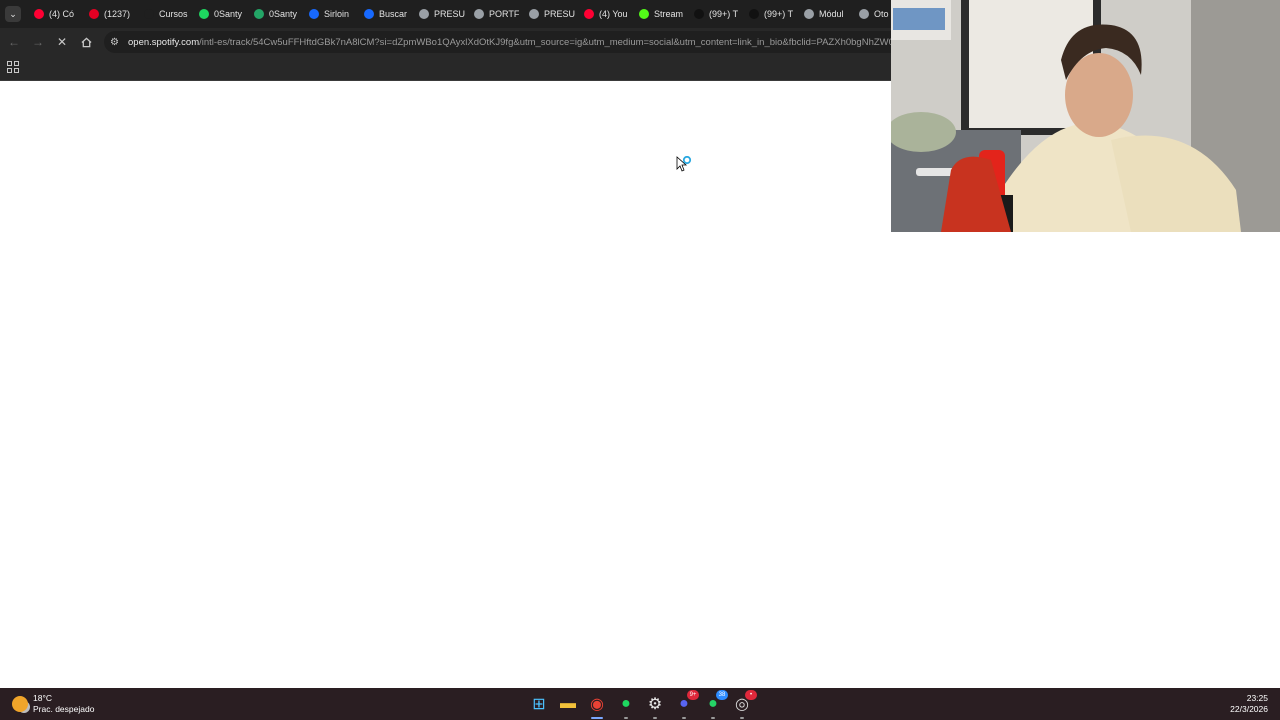 This screenshot has width=1280, height=720. Describe the element at coordinates (693, 695) in the screenshot. I see `notification-badge: 9+` at that location.